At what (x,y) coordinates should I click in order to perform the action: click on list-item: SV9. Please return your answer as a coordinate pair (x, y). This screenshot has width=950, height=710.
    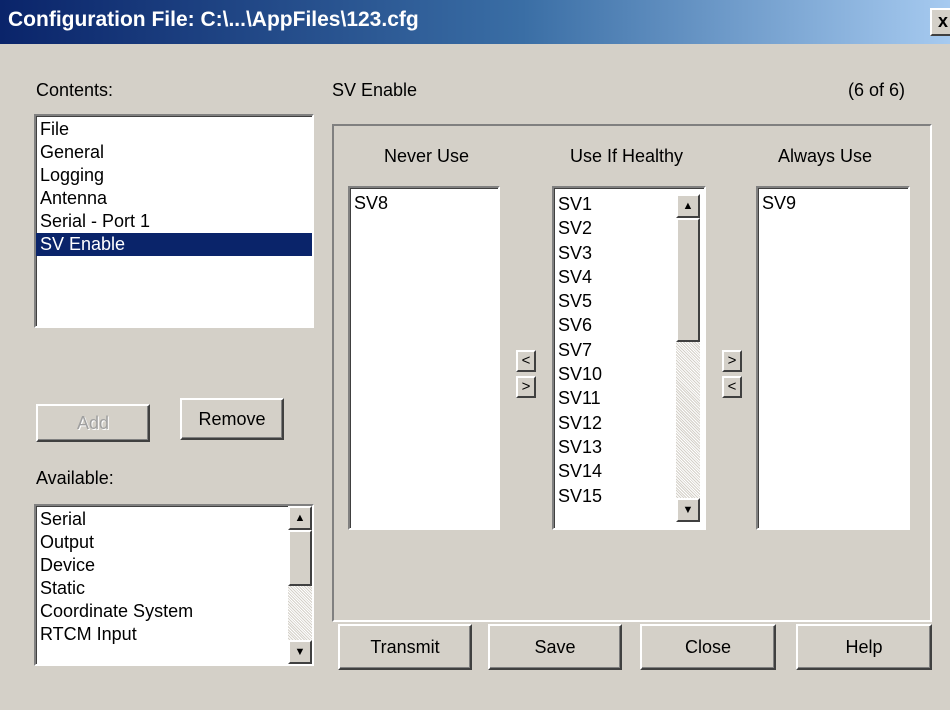
    Looking at the image, I should click on (833, 203).